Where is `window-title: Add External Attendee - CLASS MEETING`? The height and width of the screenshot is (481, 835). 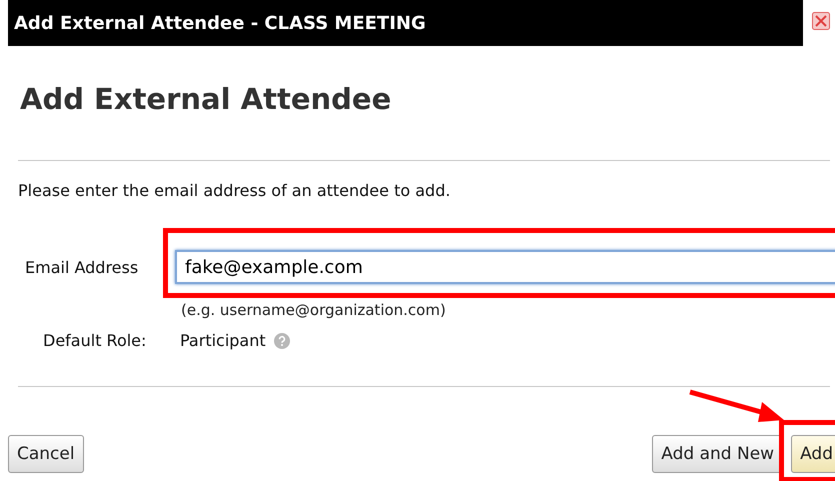 window-title: Add External Attendee - CLASS MEETING is located at coordinates (219, 23).